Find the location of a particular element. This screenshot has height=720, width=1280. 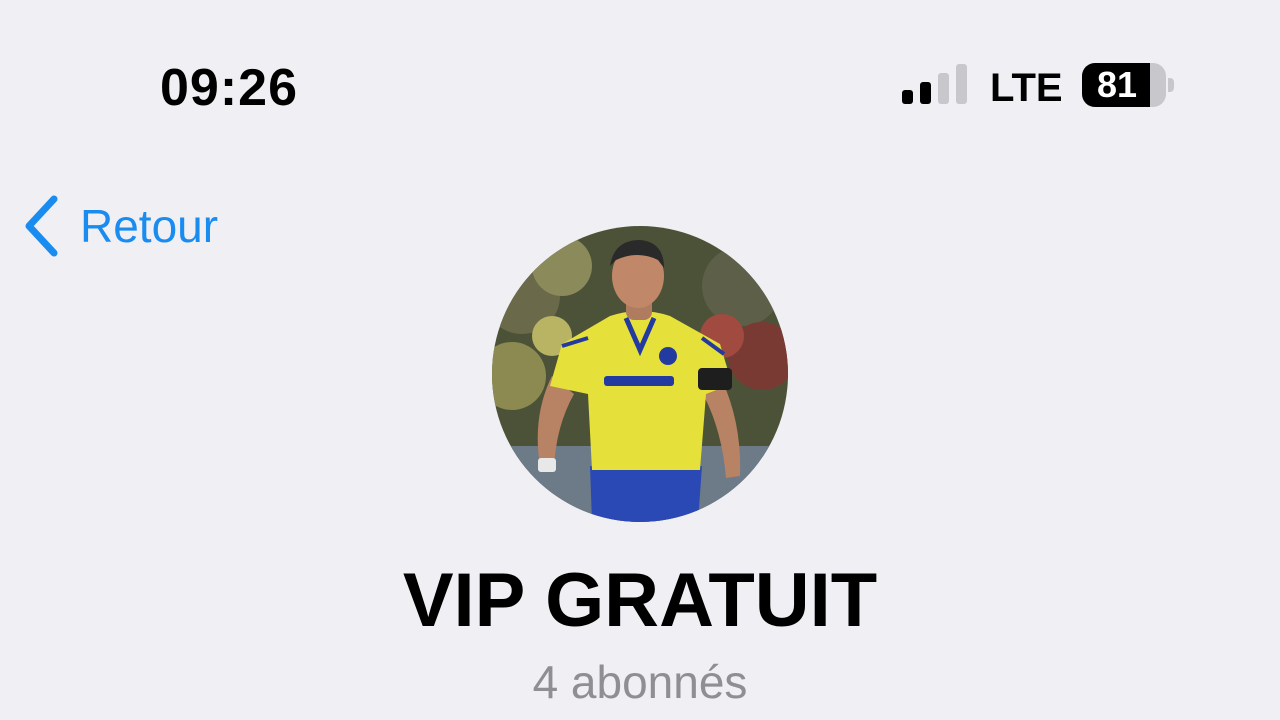

back-button-label: Retour is located at coordinates (149, 226).